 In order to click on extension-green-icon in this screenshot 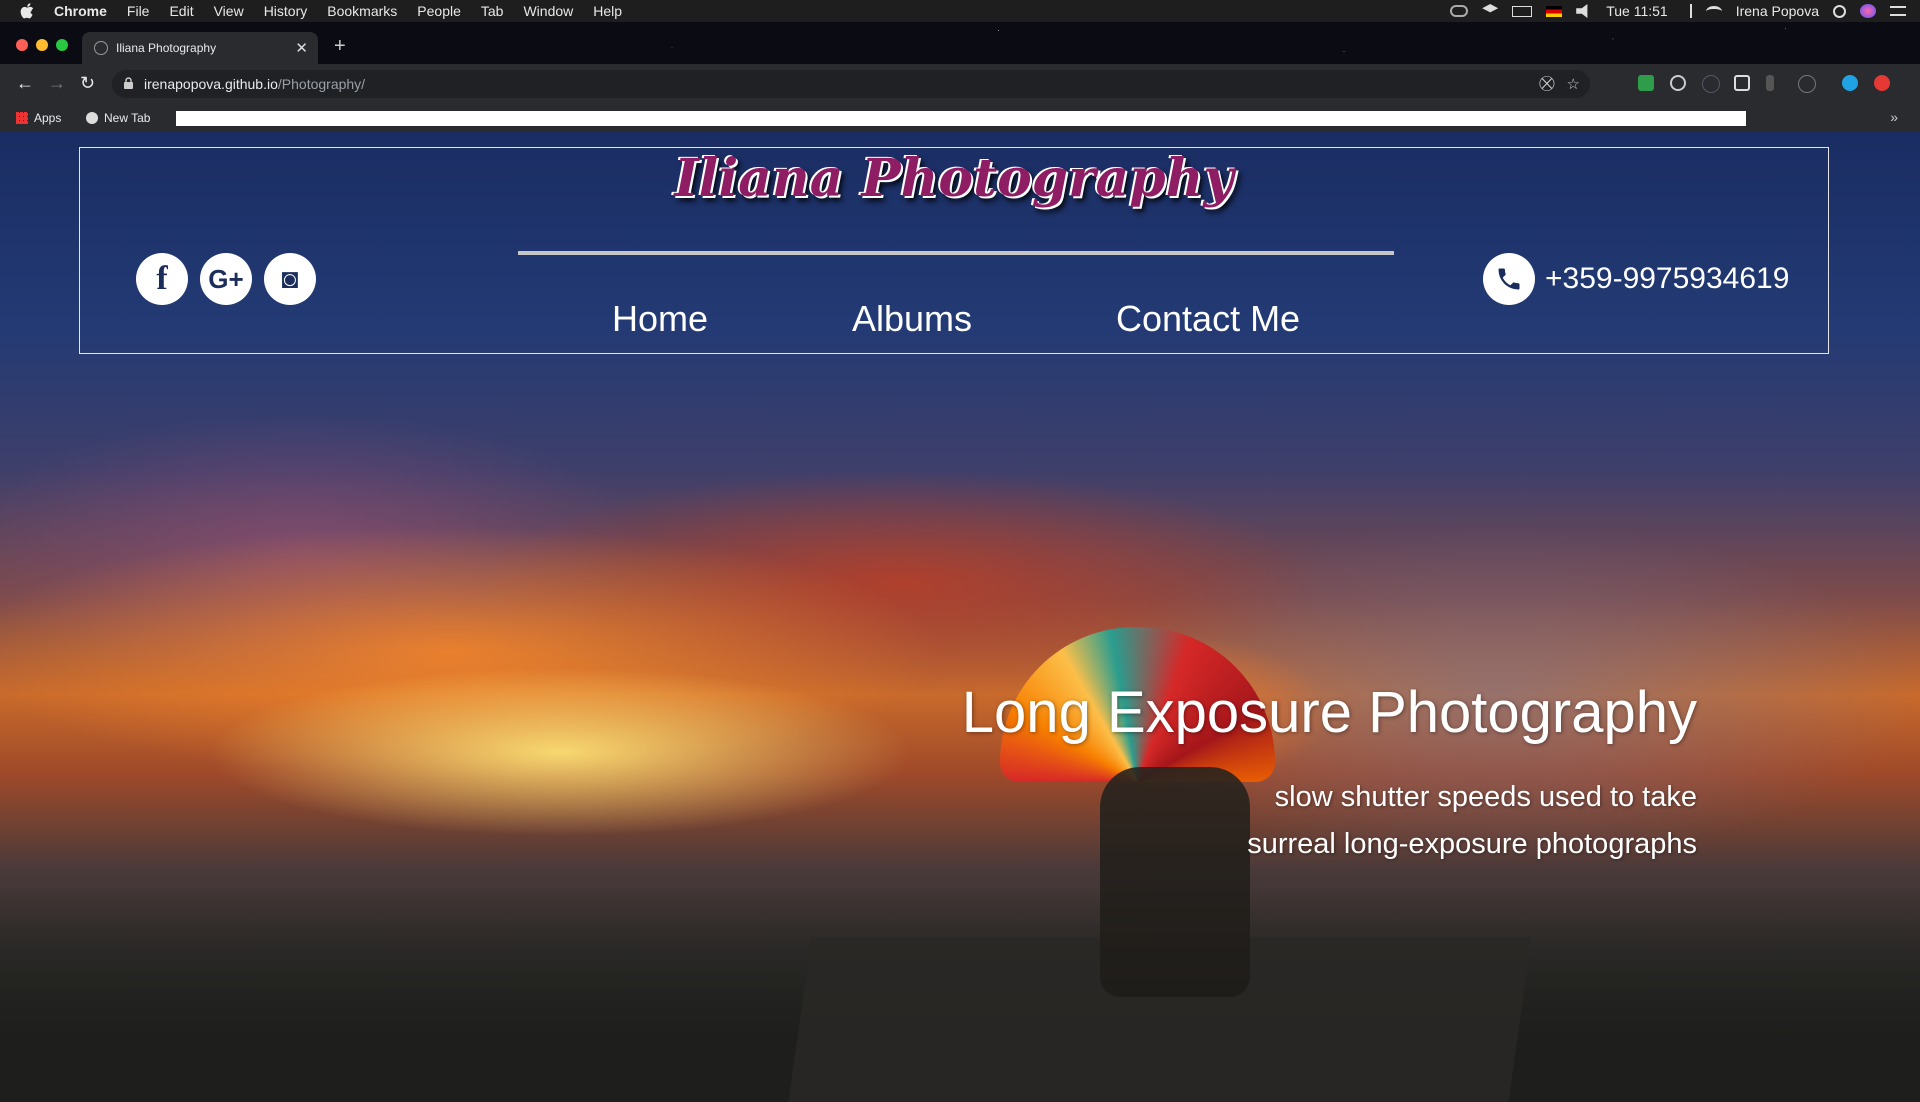, I will do `click(1646, 83)`.